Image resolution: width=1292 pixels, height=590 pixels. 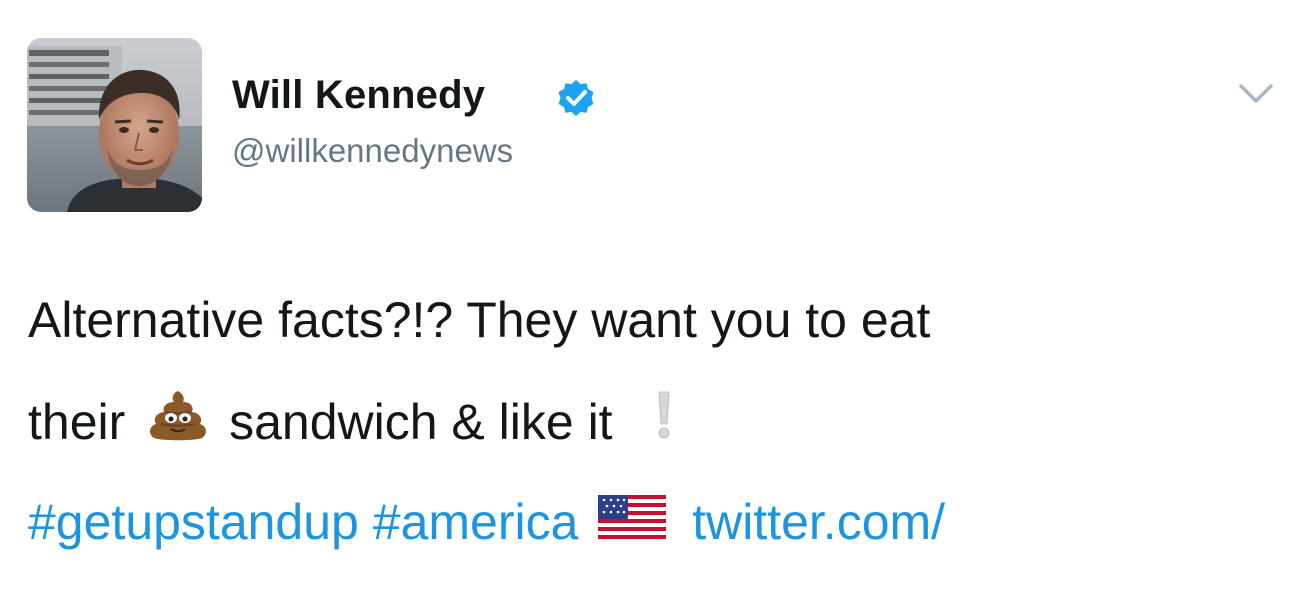 I want to click on avatar, so click(x=114, y=125).